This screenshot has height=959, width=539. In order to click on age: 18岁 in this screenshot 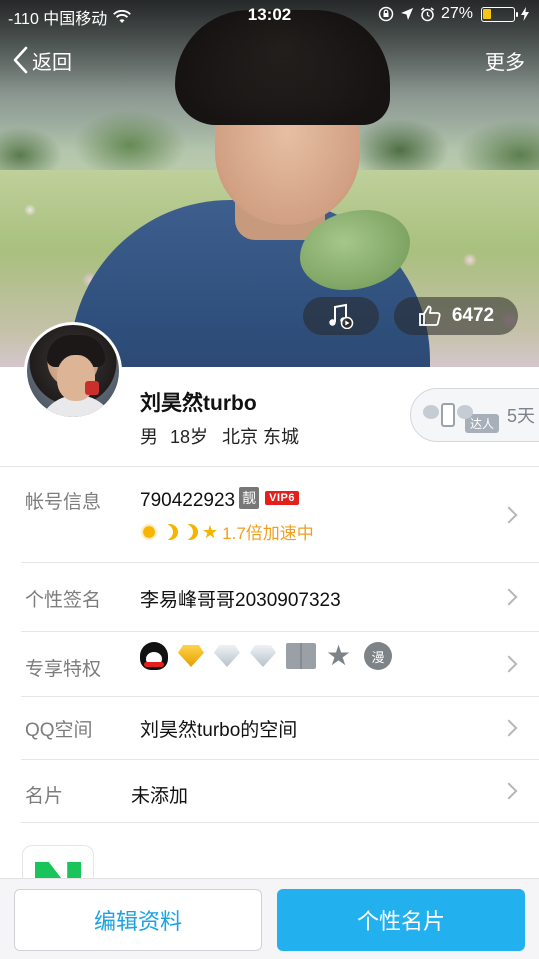, I will do `click(189, 437)`.